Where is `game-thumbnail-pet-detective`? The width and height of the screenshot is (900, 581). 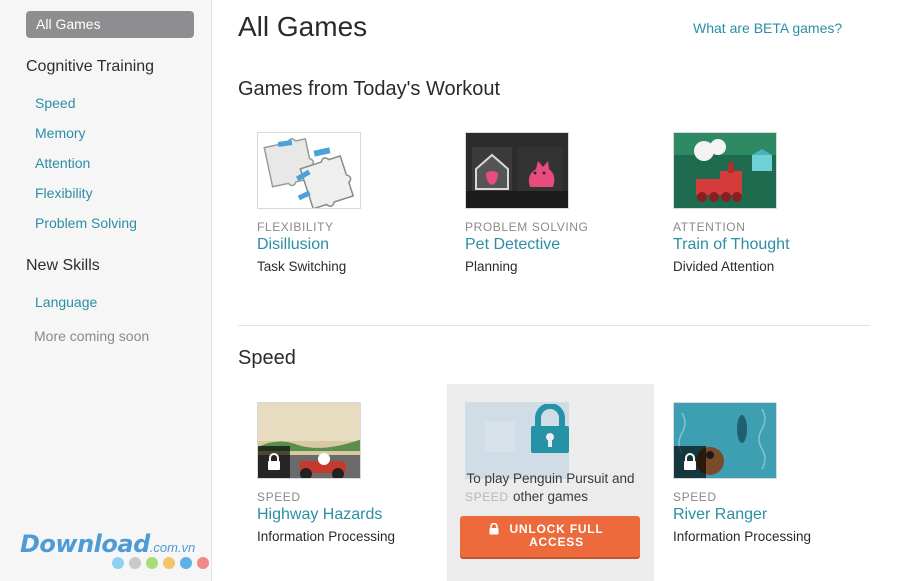 game-thumbnail-pet-detective is located at coordinates (517, 170).